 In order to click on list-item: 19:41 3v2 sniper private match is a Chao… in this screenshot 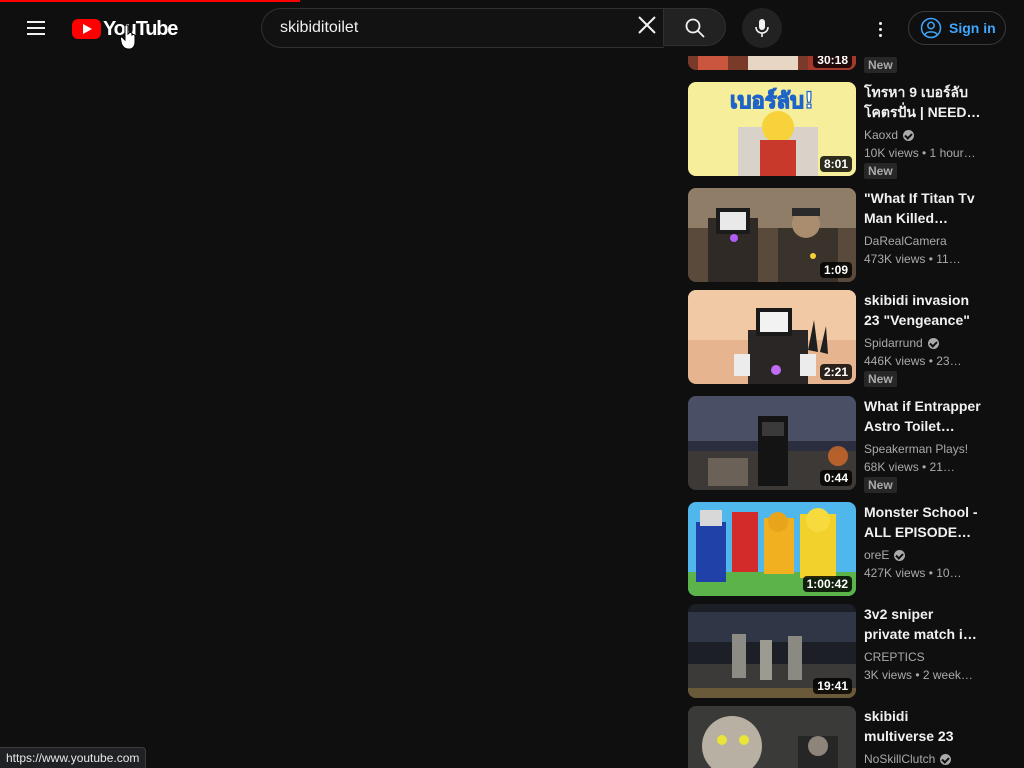, I will do `click(838, 651)`.